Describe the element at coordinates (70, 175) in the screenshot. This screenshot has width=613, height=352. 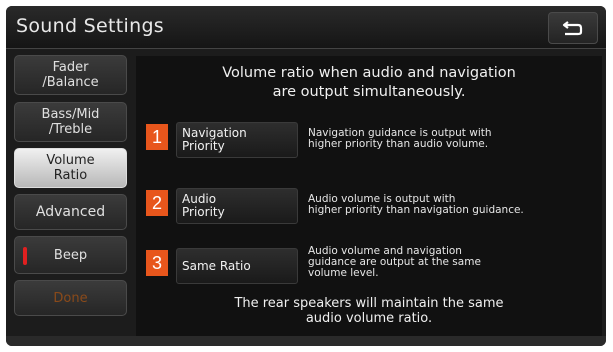
I see `sidebar-item-label: Ratio` at that location.